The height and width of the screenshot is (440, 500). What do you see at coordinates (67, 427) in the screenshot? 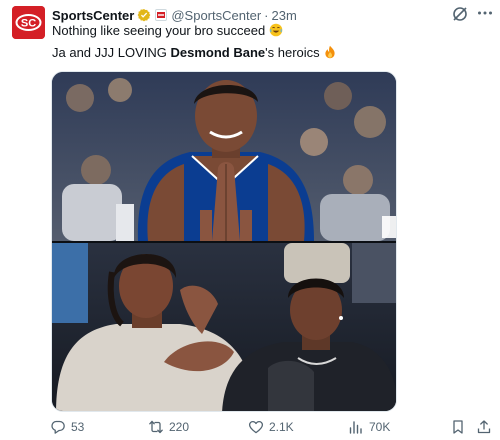
I see `reply-button: 53` at bounding box center [67, 427].